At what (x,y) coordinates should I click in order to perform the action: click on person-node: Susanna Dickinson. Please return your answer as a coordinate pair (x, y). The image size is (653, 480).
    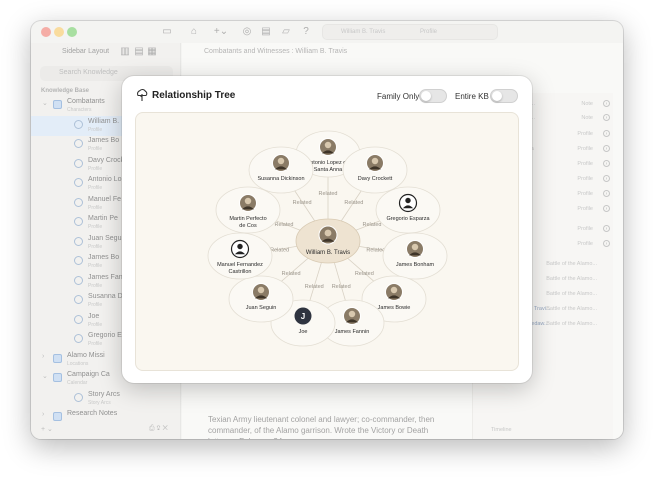
    Looking at the image, I should click on (281, 170).